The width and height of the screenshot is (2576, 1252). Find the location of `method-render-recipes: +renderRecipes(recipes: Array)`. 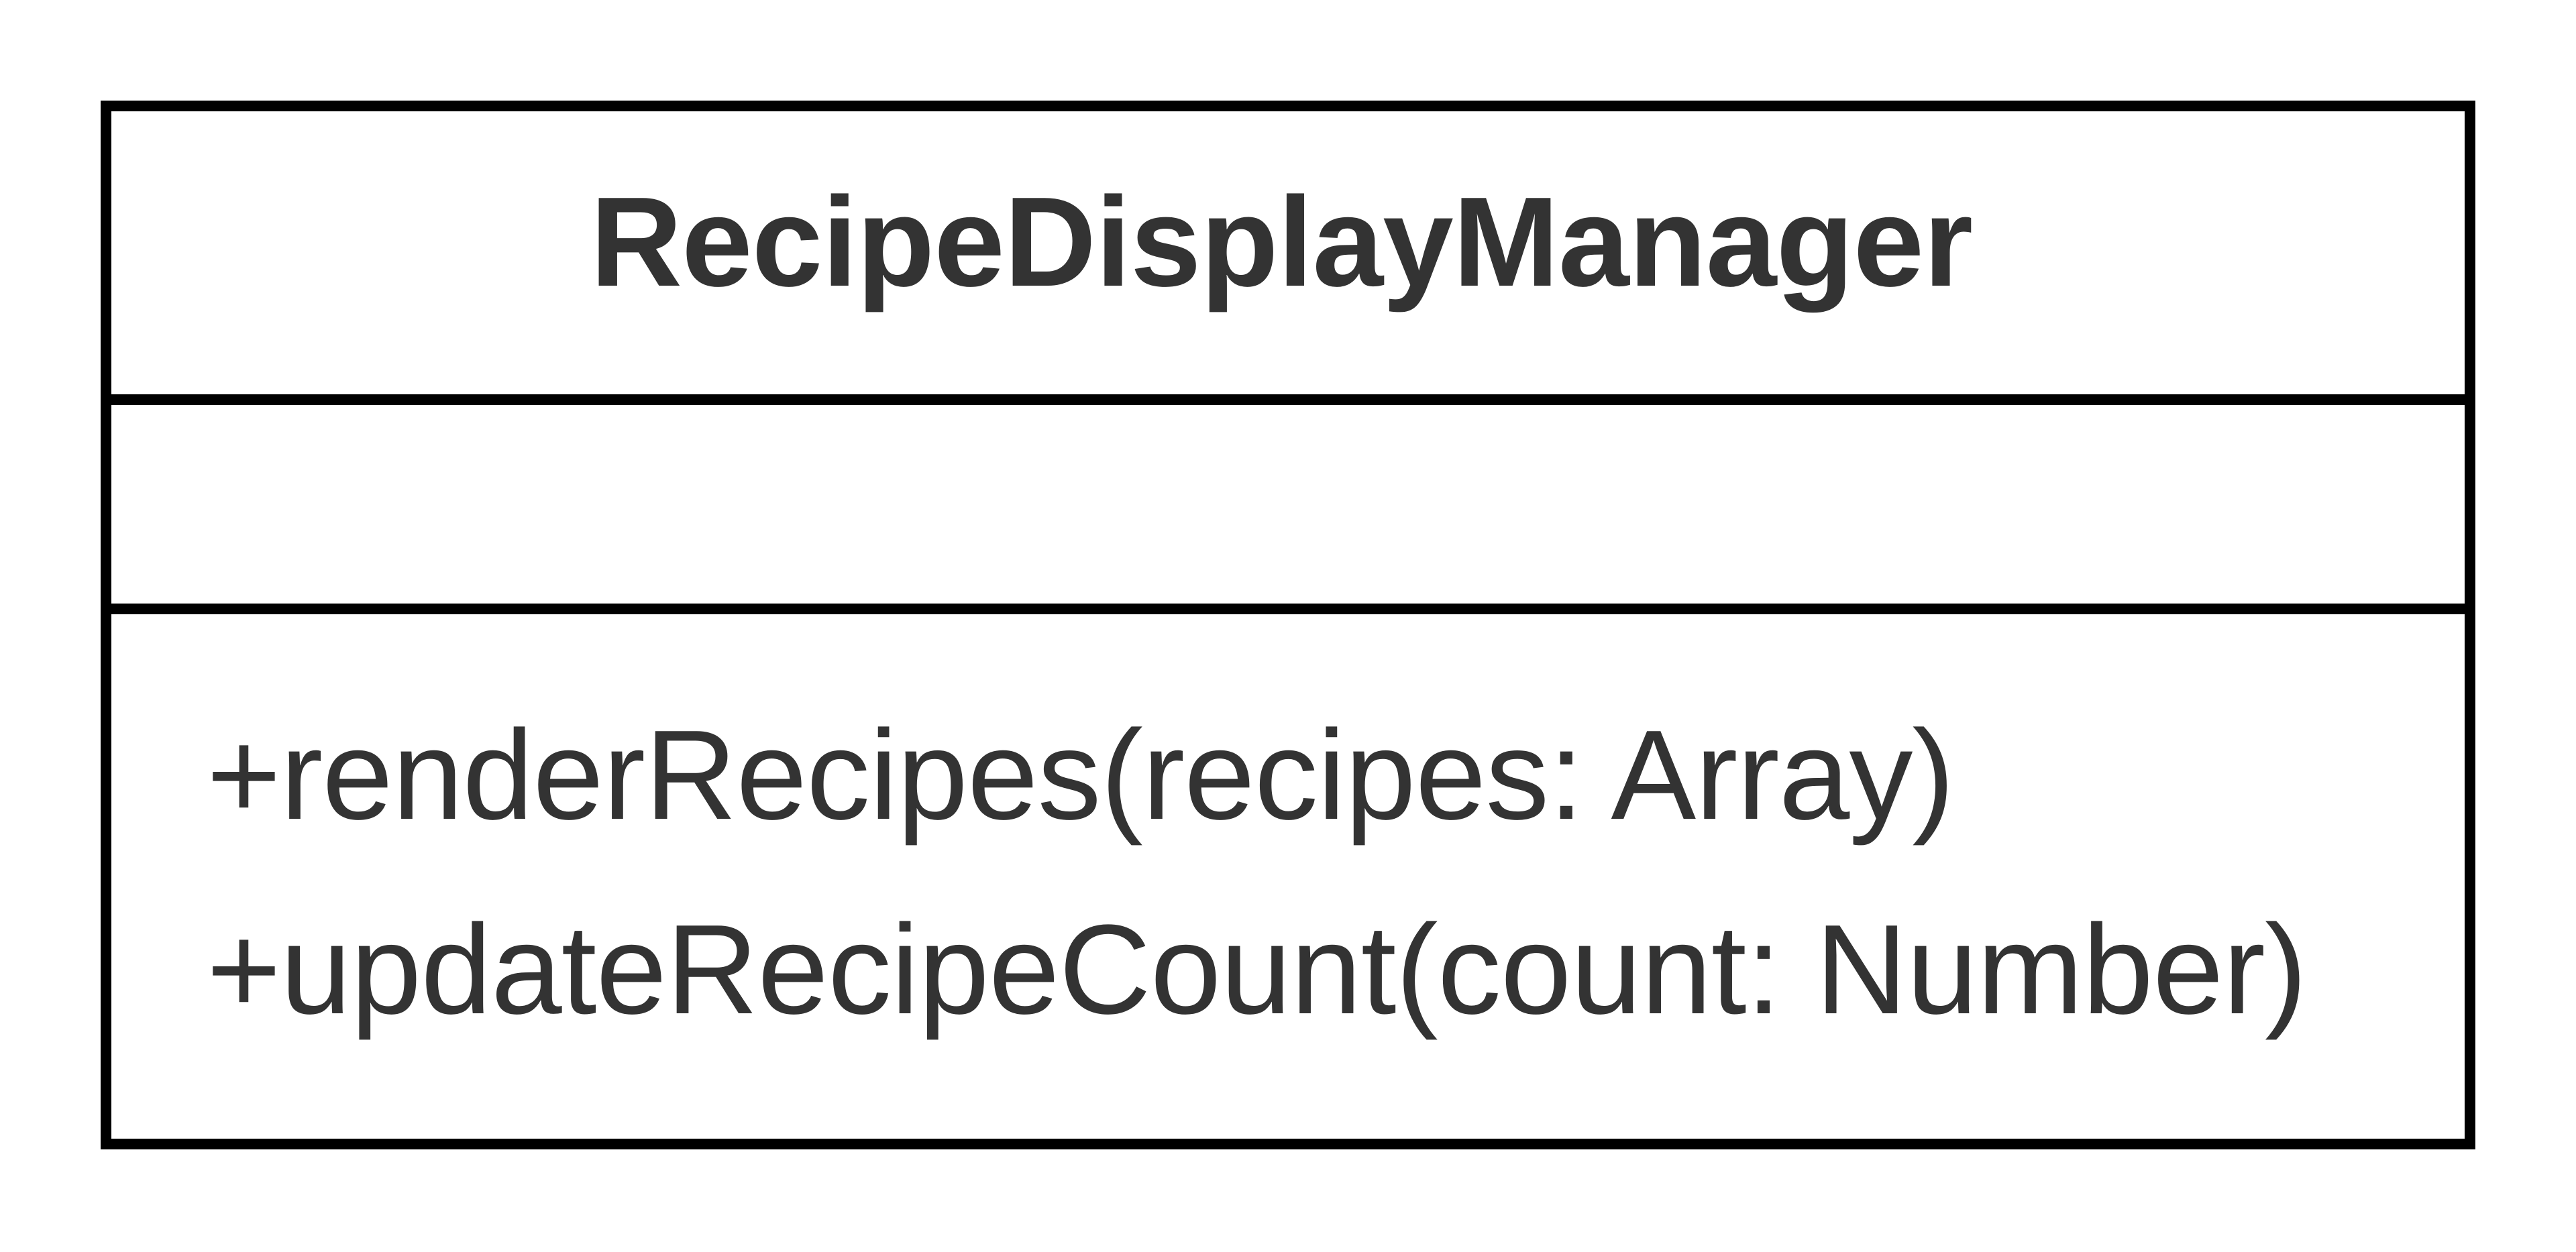

method-render-recipes: +renderRecipes(recipes: Array) is located at coordinates (1081, 775).